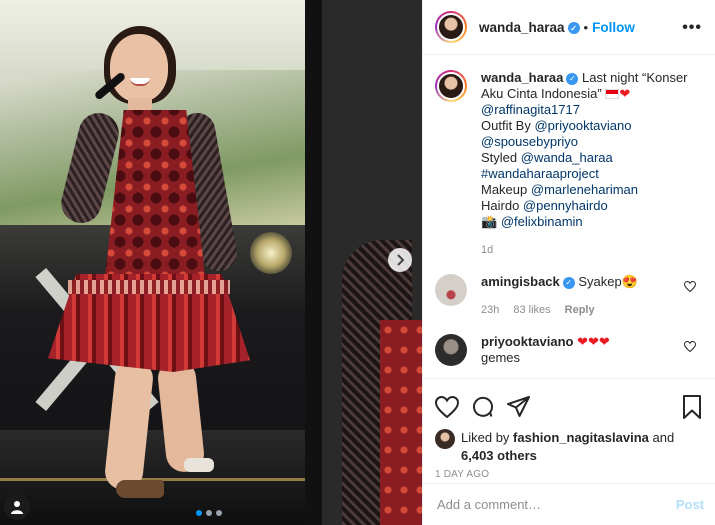 The width and height of the screenshot is (715, 525). Describe the element at coordinates (483, 407) in the screenshot. I see `comment-bubble-icon` at that location.